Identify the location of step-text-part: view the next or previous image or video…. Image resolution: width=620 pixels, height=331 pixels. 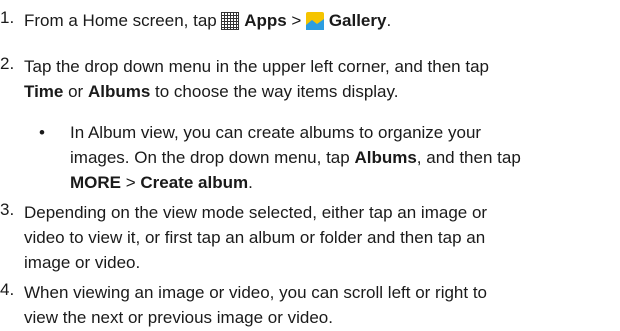
(178, 317).